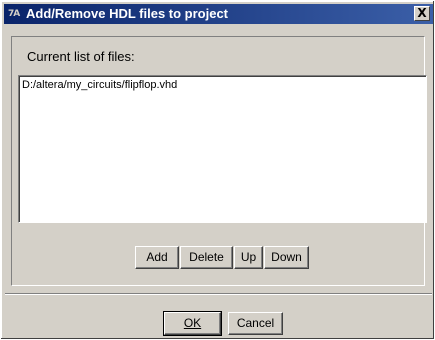  Describe the element at coordinates (81, 56) in the screenshot. I see `file-list-label: Current list of files:` at that location.